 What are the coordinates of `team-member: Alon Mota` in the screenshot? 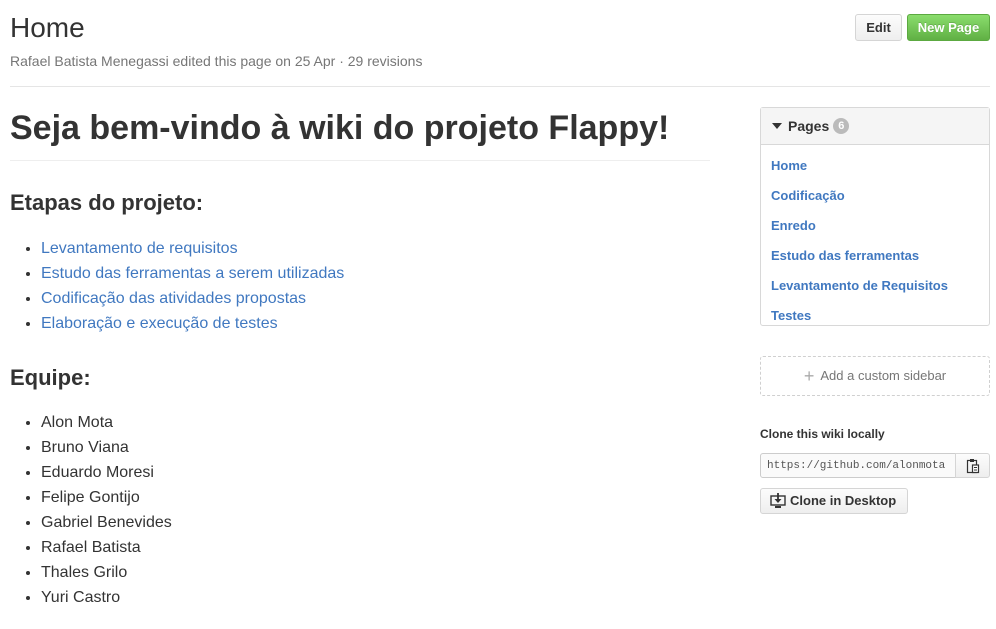 It's located at (106, 422).